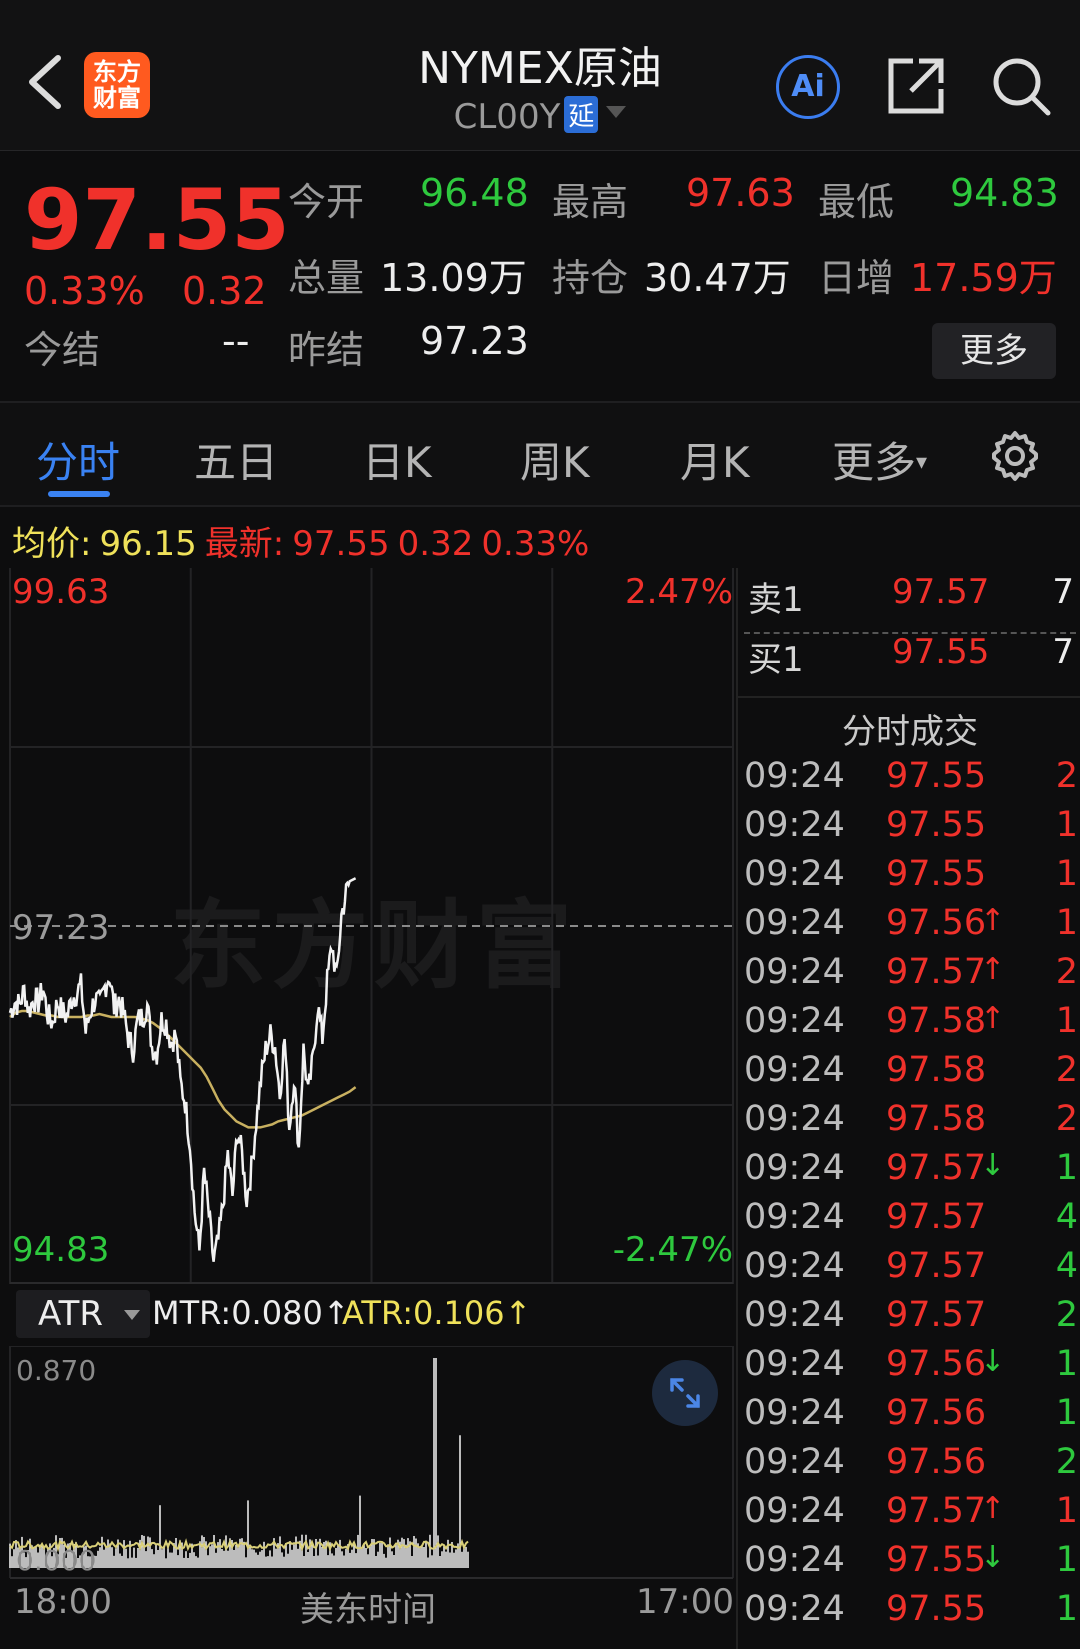 This screenshot has height=1649, width=1080. I want to click on trade-row: 09:24 97.58 ↑ 1, so click(909, 1025).